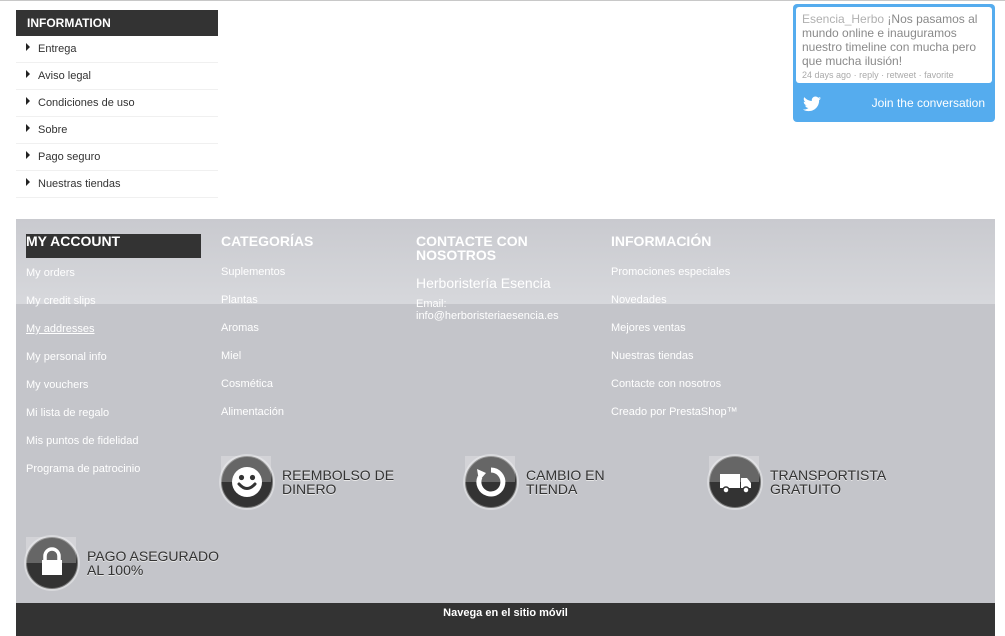 This screenshot has width=1005, height=636. What do you see at coordinates (674, 363) in the screenshot?
I see `stores-link: Nuestras tiendas` at bounding box center [674, 363].